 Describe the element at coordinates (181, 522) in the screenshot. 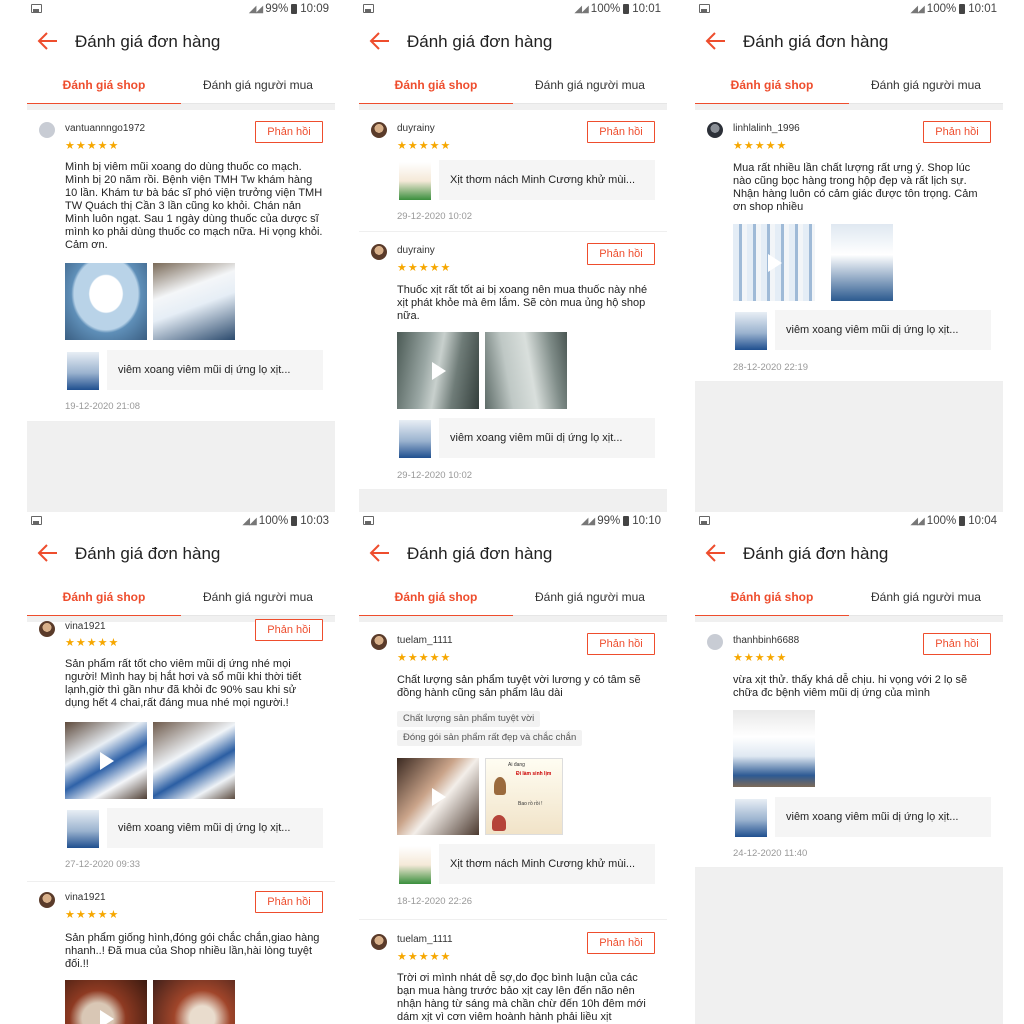

I see `status-bar: ◢◢ 100% 10:03` at that location.